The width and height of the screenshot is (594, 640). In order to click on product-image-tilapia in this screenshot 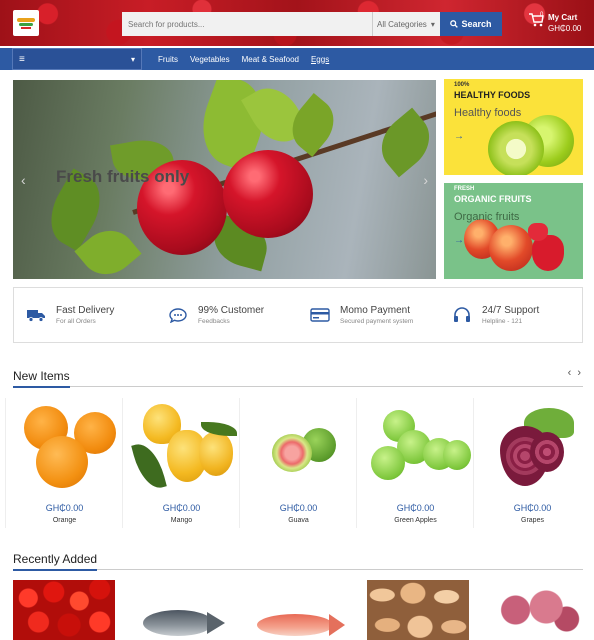, I will do `click(182, 610)`.